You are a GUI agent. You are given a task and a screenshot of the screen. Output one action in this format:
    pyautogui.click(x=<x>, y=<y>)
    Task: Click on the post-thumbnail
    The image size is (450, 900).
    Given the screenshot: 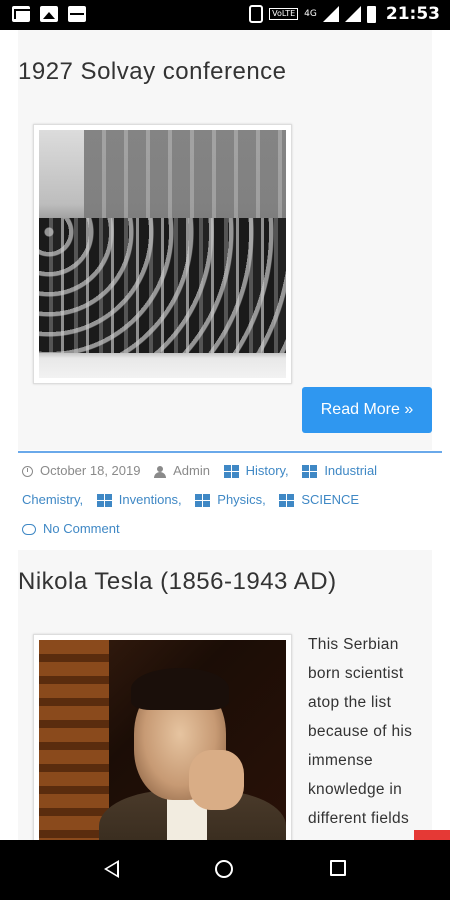 What is the action you would take?
    pyautogui.click(x=162, y=737)
    